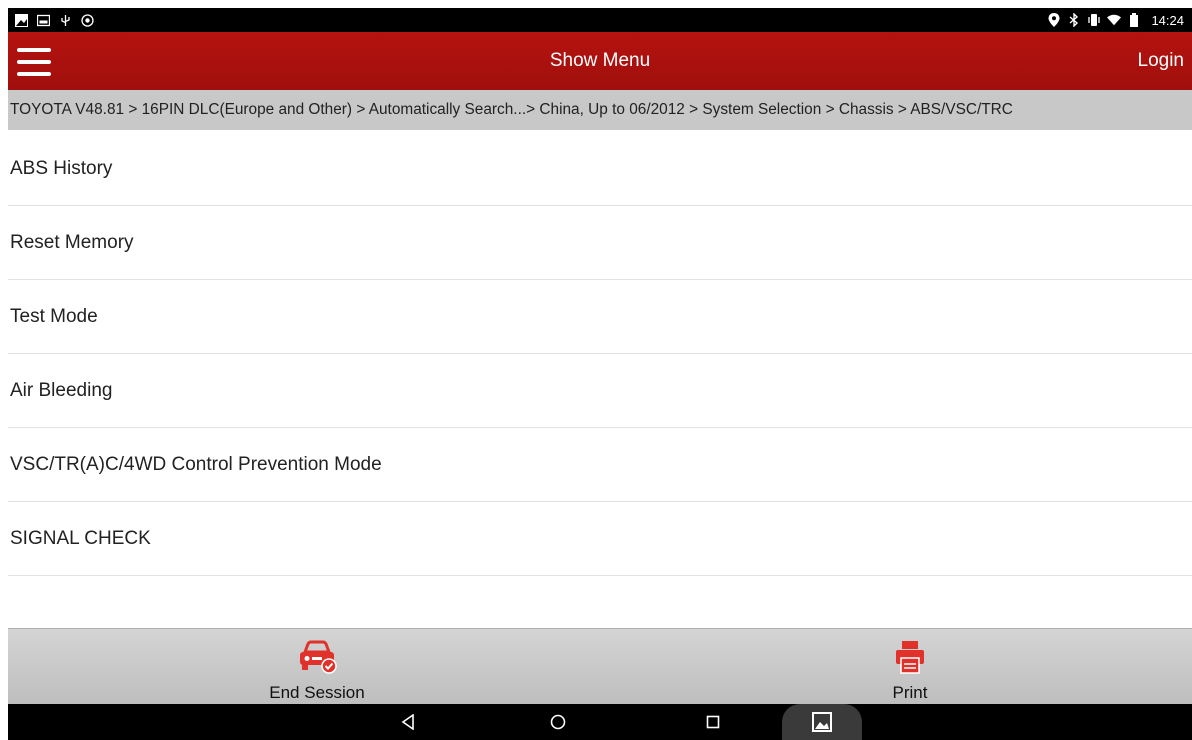 The image size is (1192, 740). I want to click on login-button: Login, so click(1161, 61).